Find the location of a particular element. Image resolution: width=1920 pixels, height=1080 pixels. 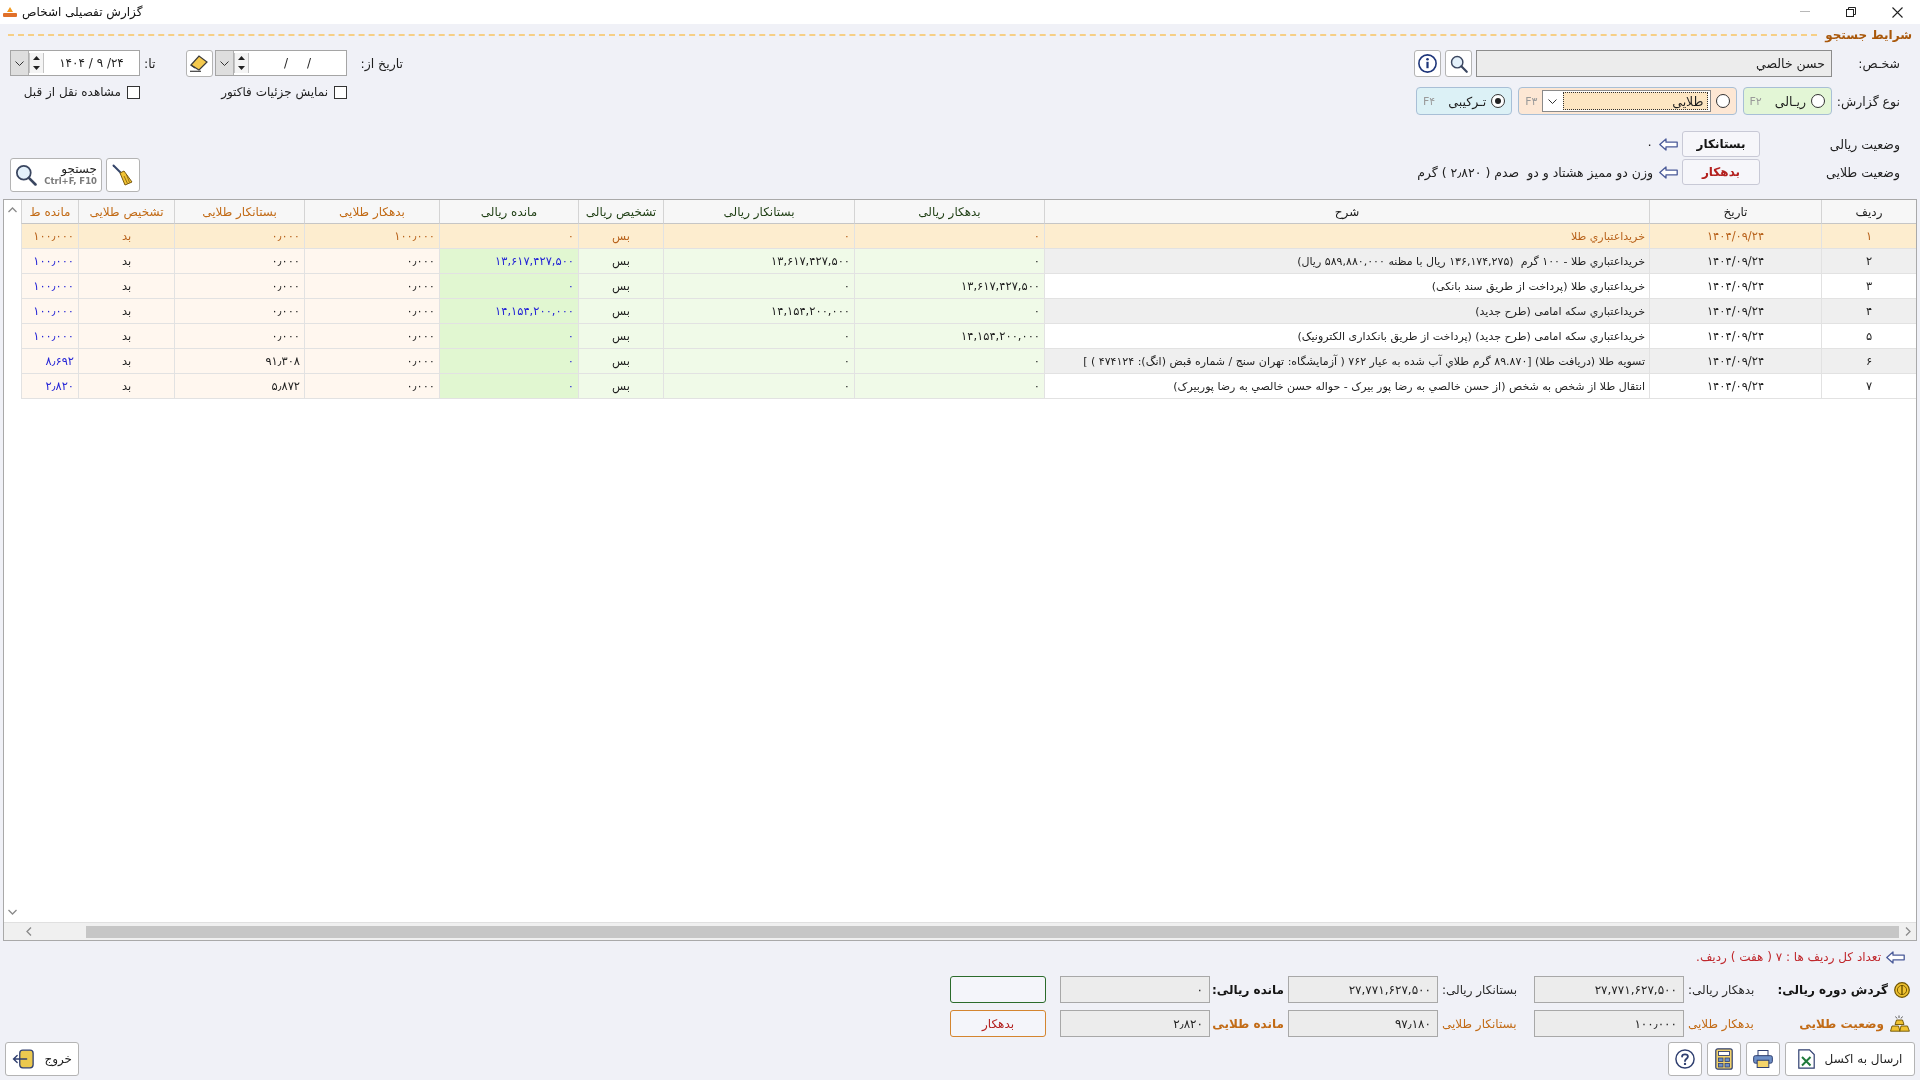

help-button is located at coordinates (1685, 1059).